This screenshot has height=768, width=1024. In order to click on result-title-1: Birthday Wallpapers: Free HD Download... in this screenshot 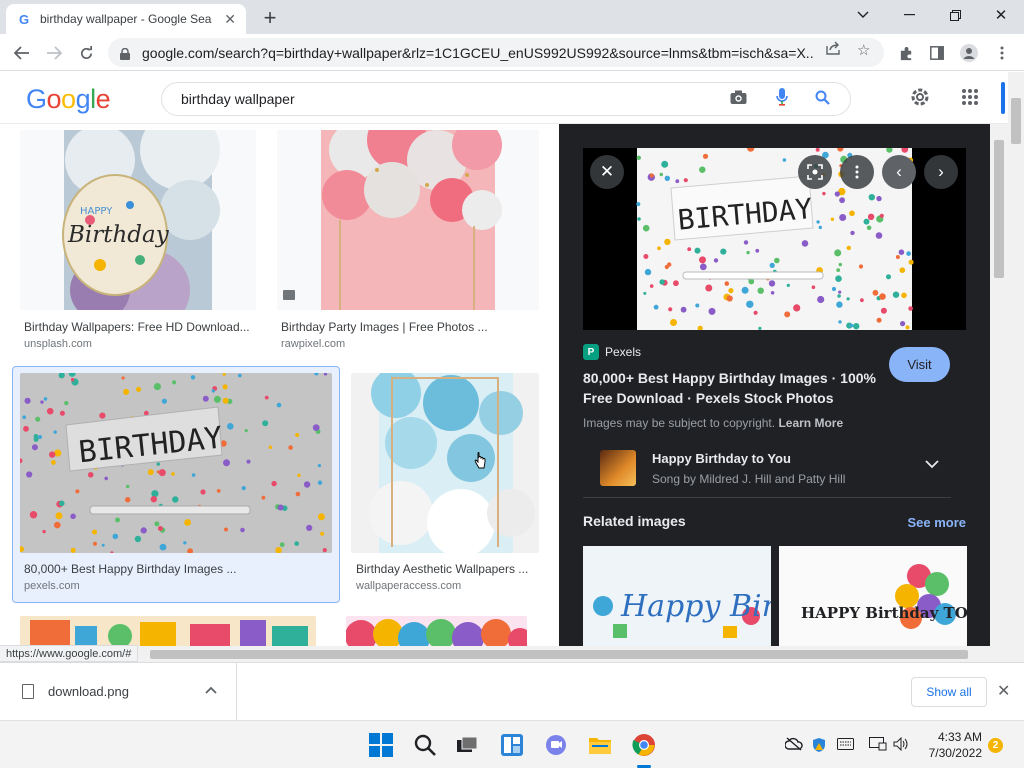, I will do `click(140, 327)`.